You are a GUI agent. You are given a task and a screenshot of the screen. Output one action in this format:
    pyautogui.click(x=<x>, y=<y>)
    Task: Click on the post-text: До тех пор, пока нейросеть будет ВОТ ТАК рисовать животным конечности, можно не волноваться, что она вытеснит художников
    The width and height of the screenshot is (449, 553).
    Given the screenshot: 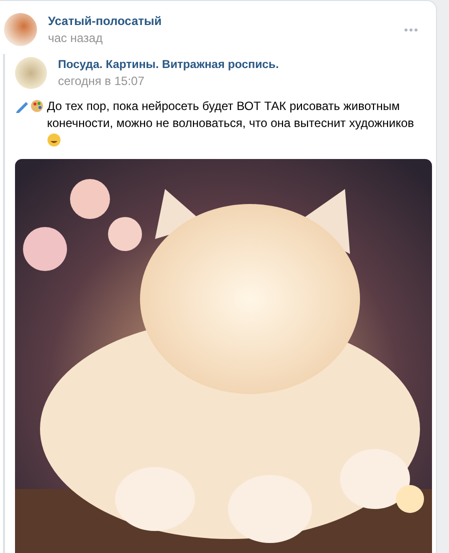 What is the action you would take?
    pyautogui.click(x=233, y=123)
    